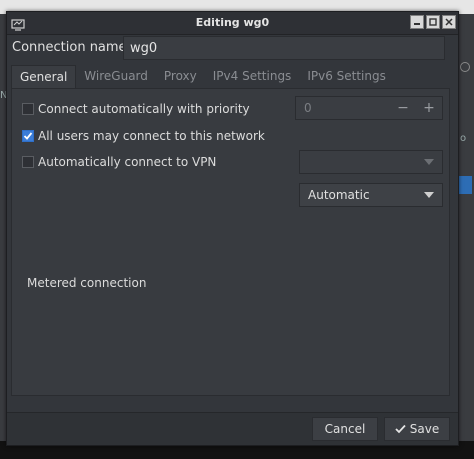 This screenshot has width=474, height=459. What do you see at coordinates (466, 236) in the screenshot?
I see `background-window-right` at bounding box center [466, 236].